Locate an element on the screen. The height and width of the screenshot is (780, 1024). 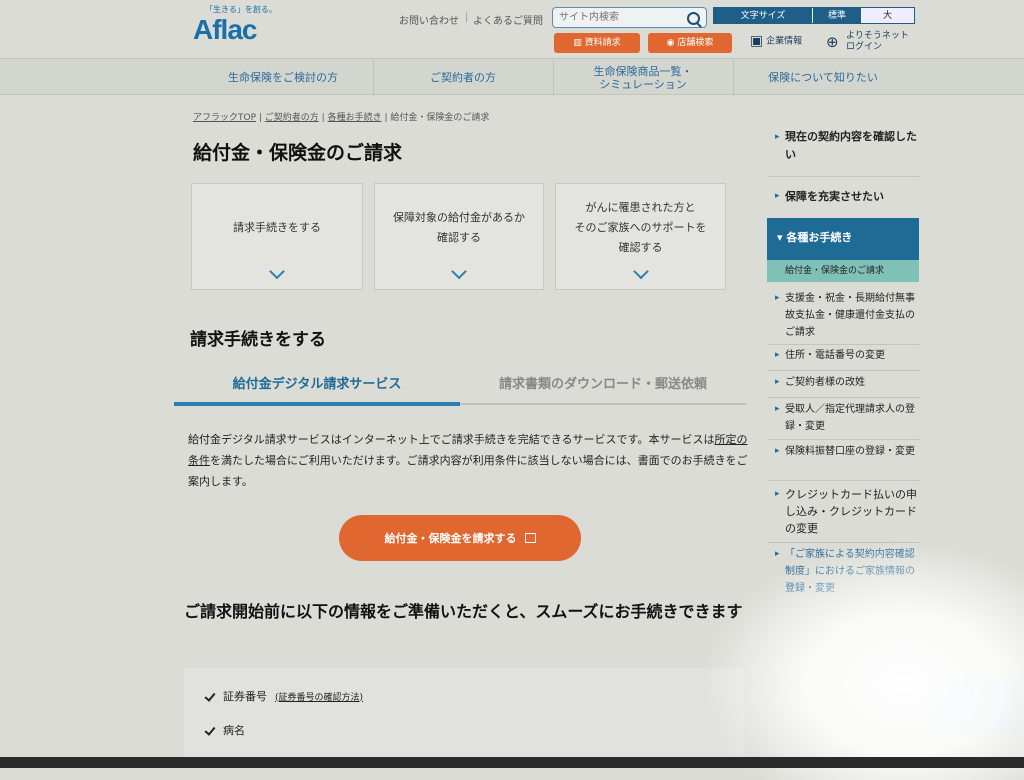
section-title: 請求手続きをする is located at coordinates (258, 340).